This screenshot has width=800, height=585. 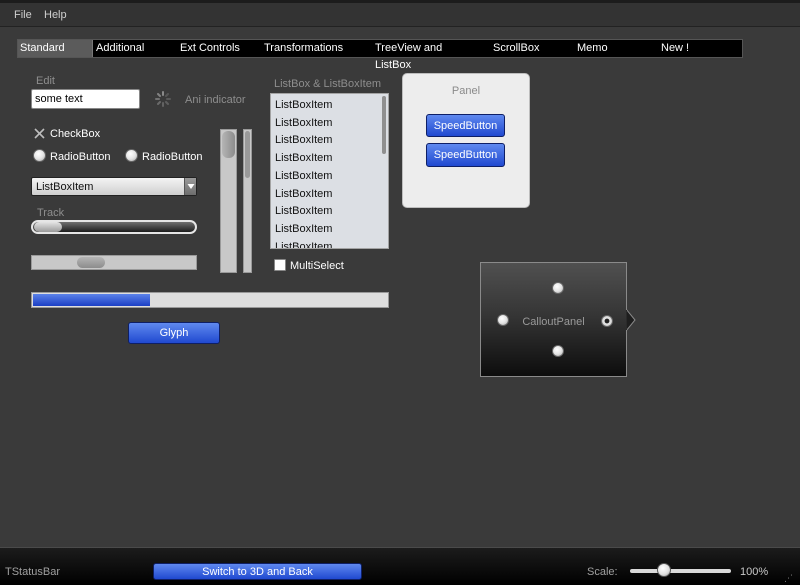 What do you see at coordinates (790, 578) in the screenshot?
I see `resize-grip-icon: ⋰` at bounding box center [790, 578].